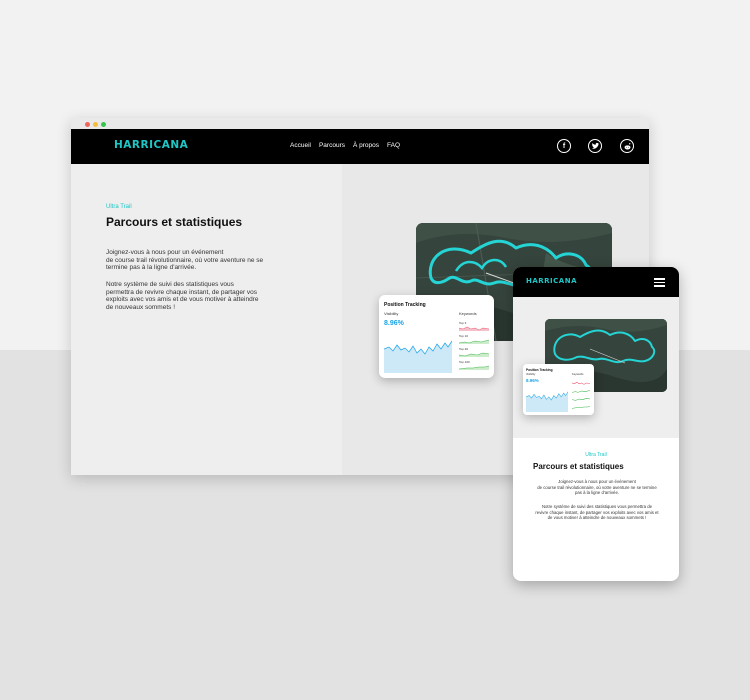 The height and width of the screenshot is (700, 750). Describe the element at coordinates (581, 399) in the screenshot. I see `mobile-sparkline-top20` at that location.